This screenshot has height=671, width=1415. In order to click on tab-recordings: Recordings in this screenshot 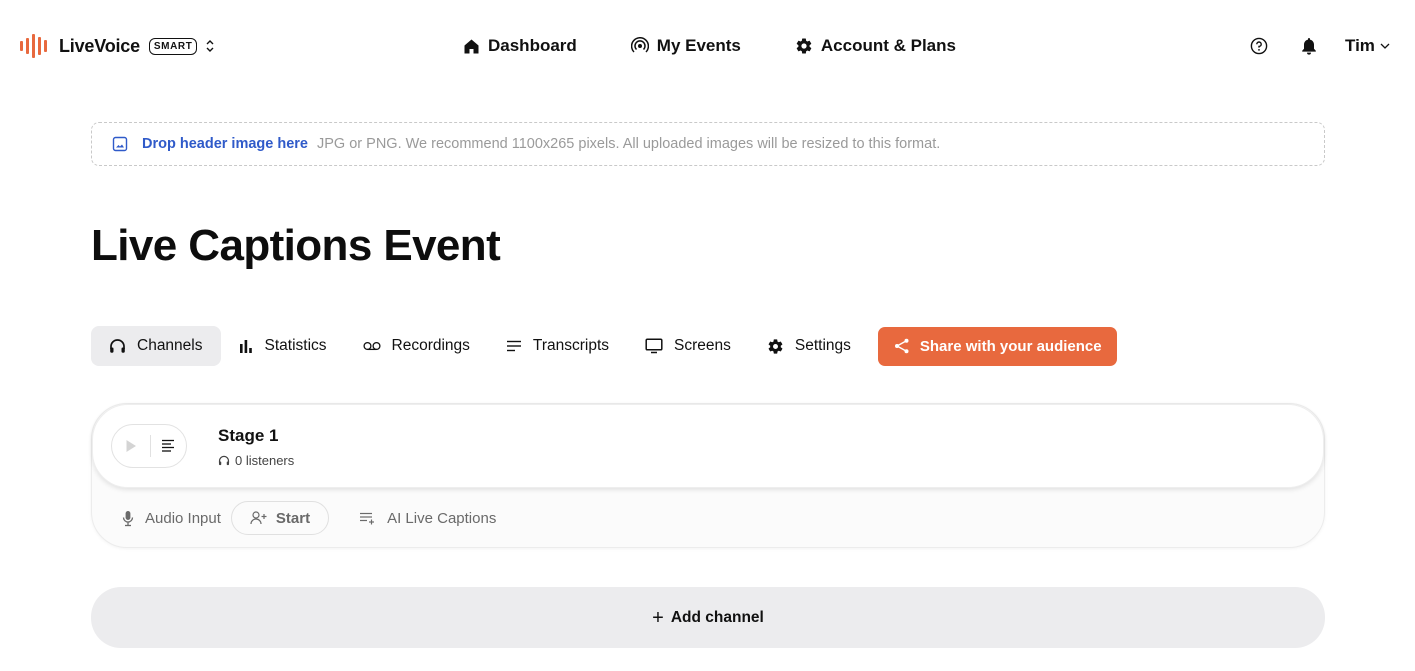, I will do `click(416, 346)`.